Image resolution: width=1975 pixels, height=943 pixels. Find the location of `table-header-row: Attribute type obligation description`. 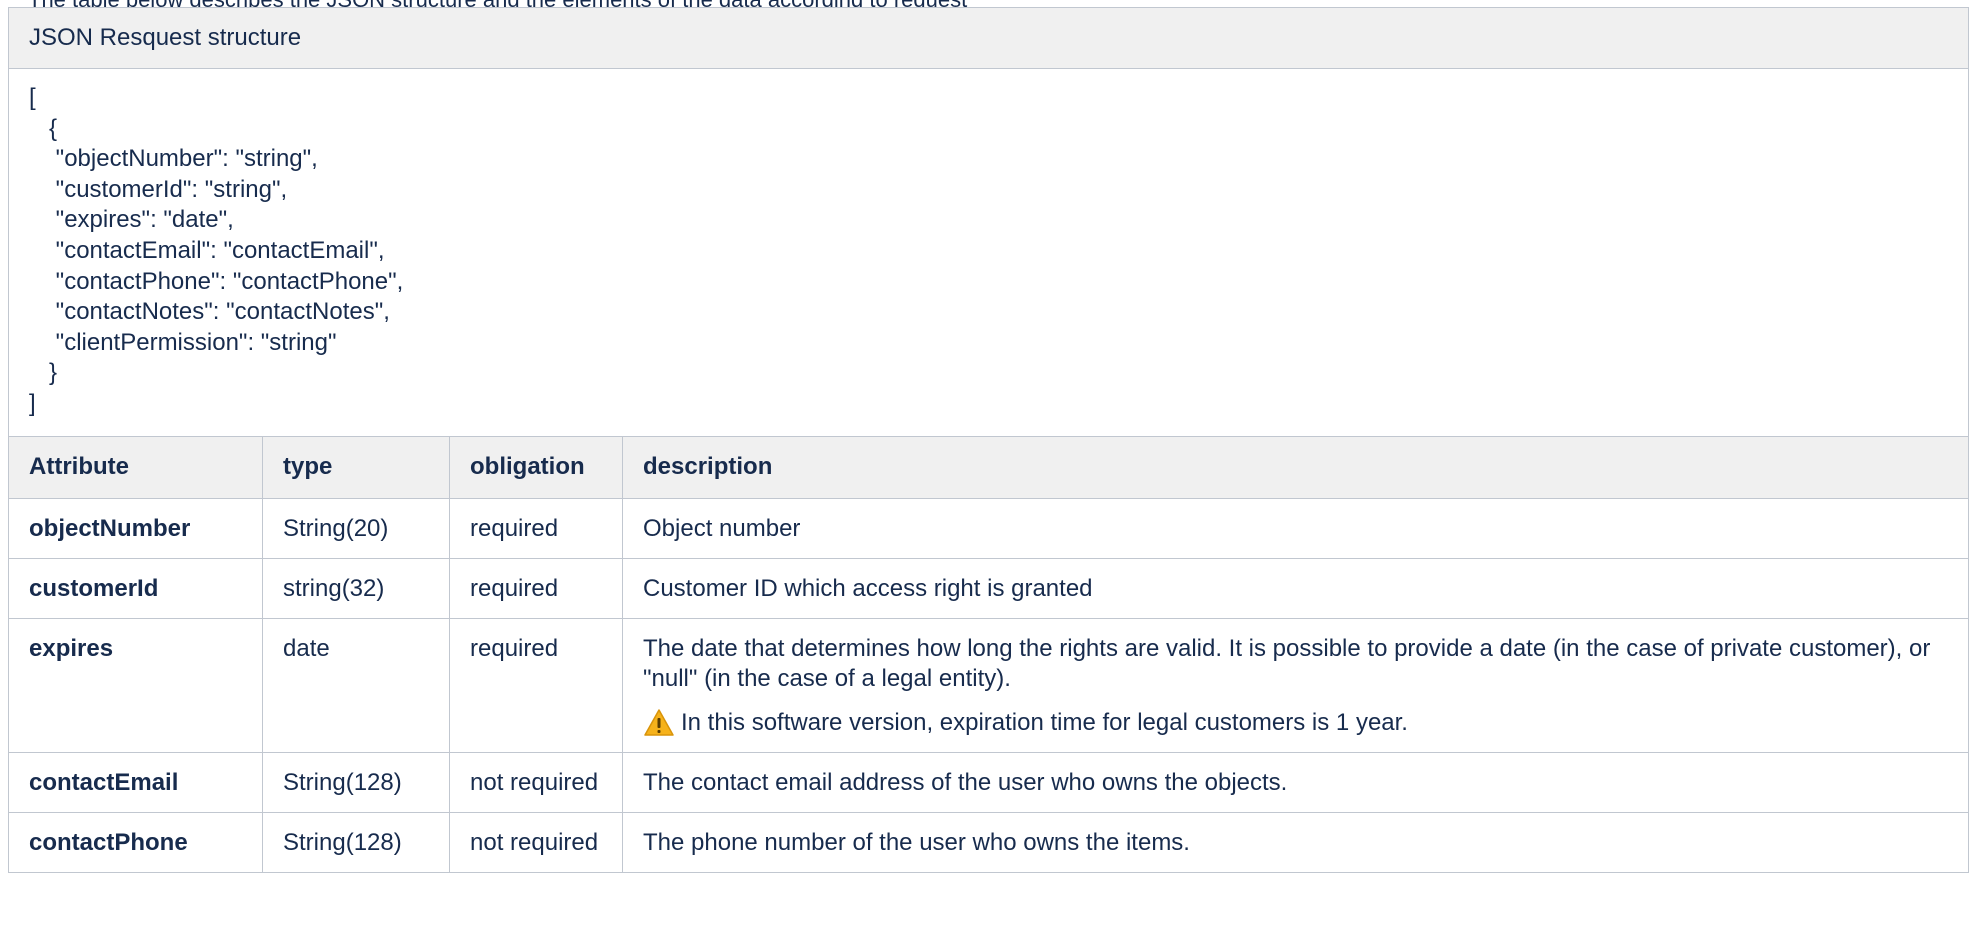

table-header-row: Attribute type obligation description is located at coordinates (989, 467).